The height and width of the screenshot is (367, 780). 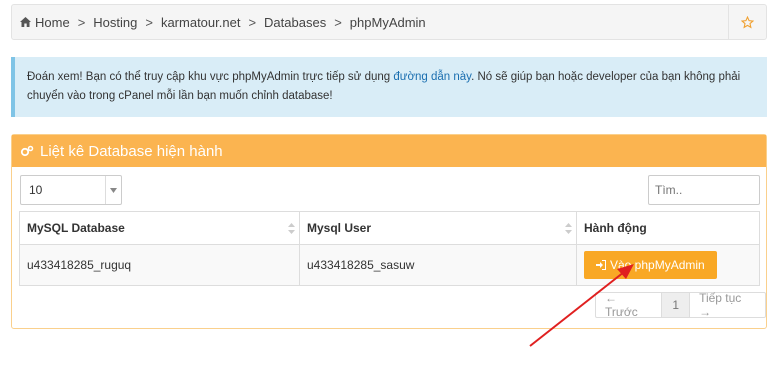 What do you see at coordinates (52, 22) in the screenshot?
I see `breadcrumb-home: Home` at bounding box center [52, 22].